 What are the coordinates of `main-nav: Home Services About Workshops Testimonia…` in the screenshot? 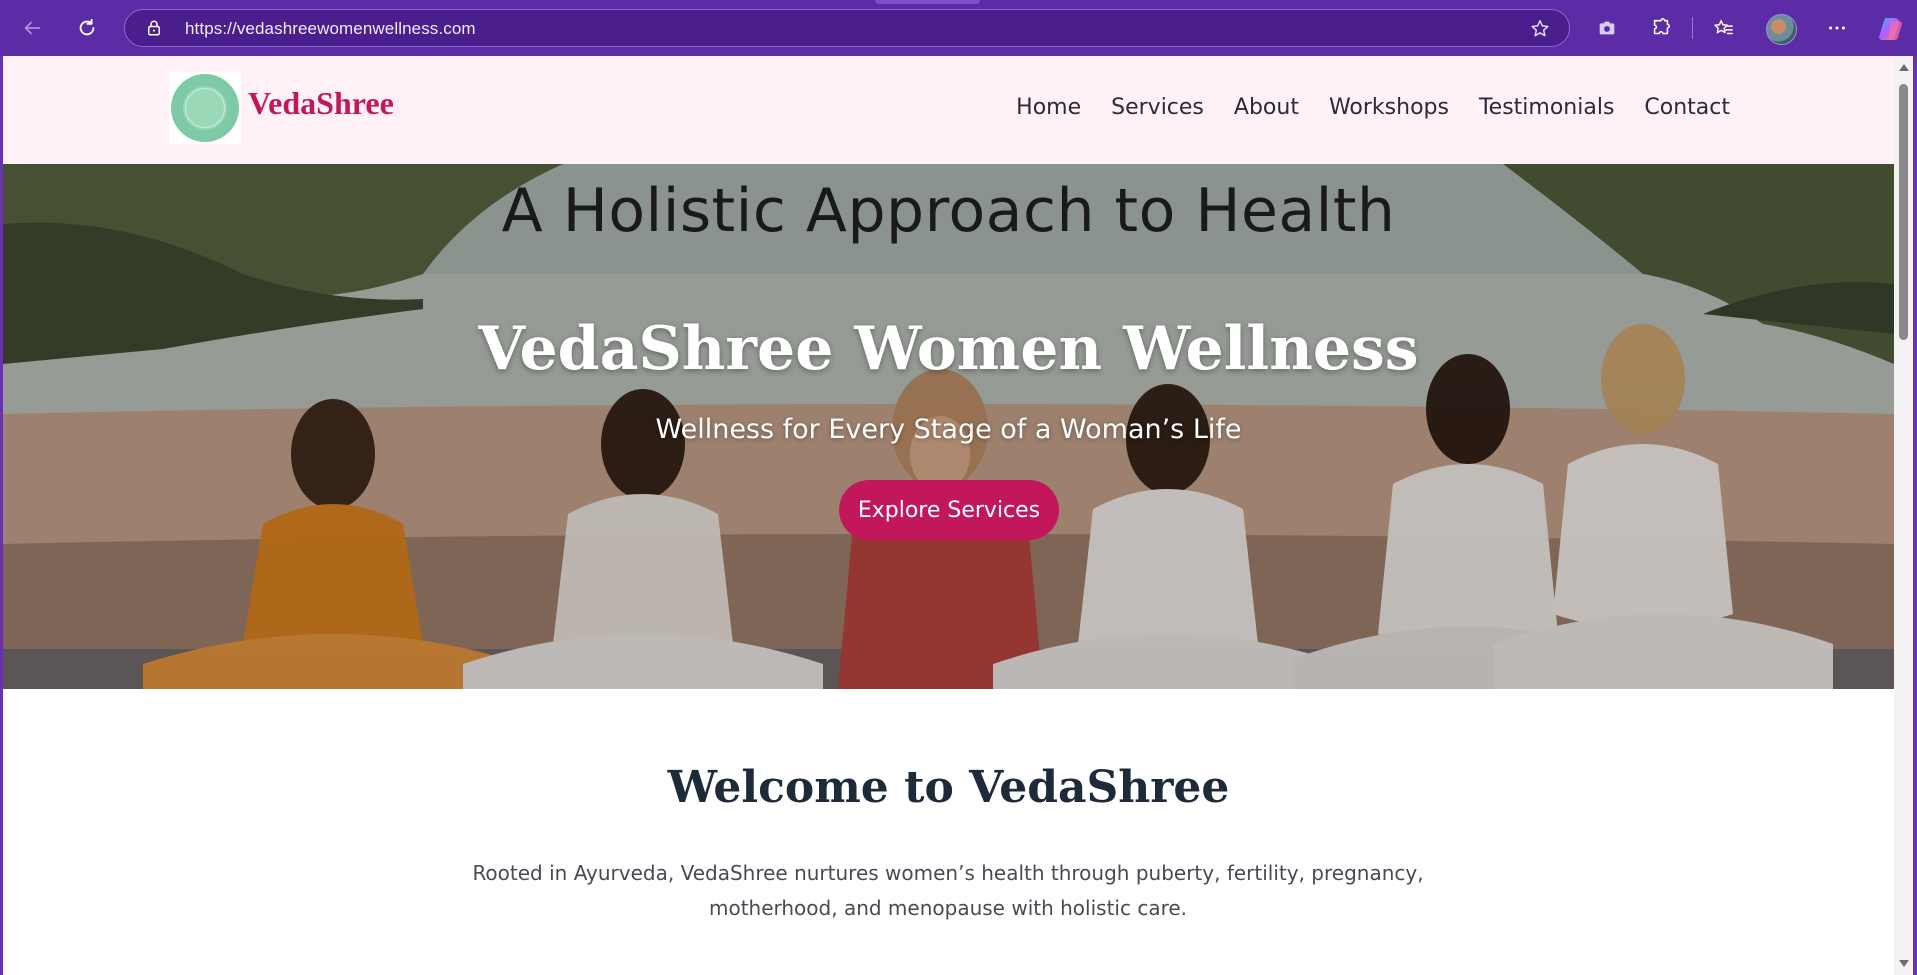 It's located at (1373, 107).